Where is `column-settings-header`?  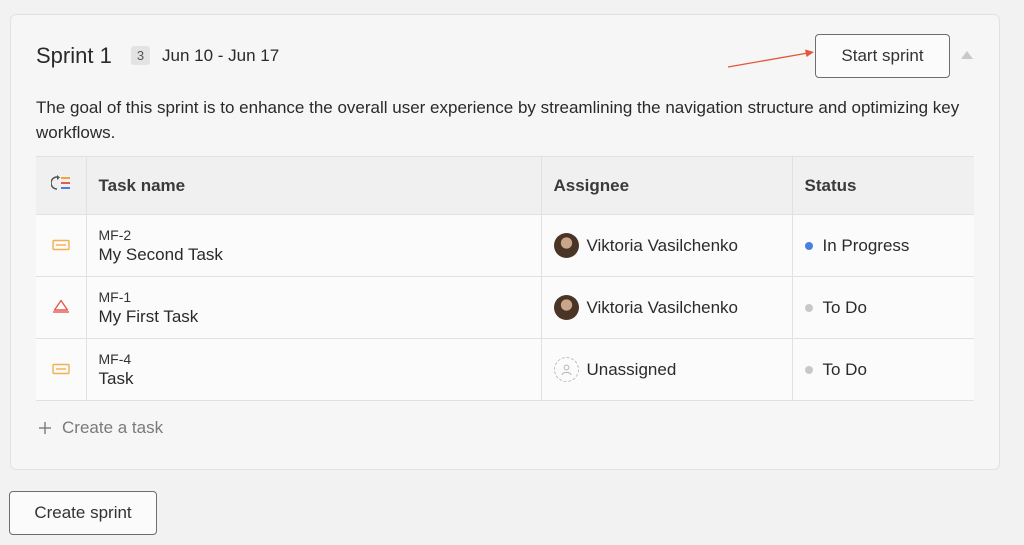
column-settings-header is located at coordinates (61, 185).